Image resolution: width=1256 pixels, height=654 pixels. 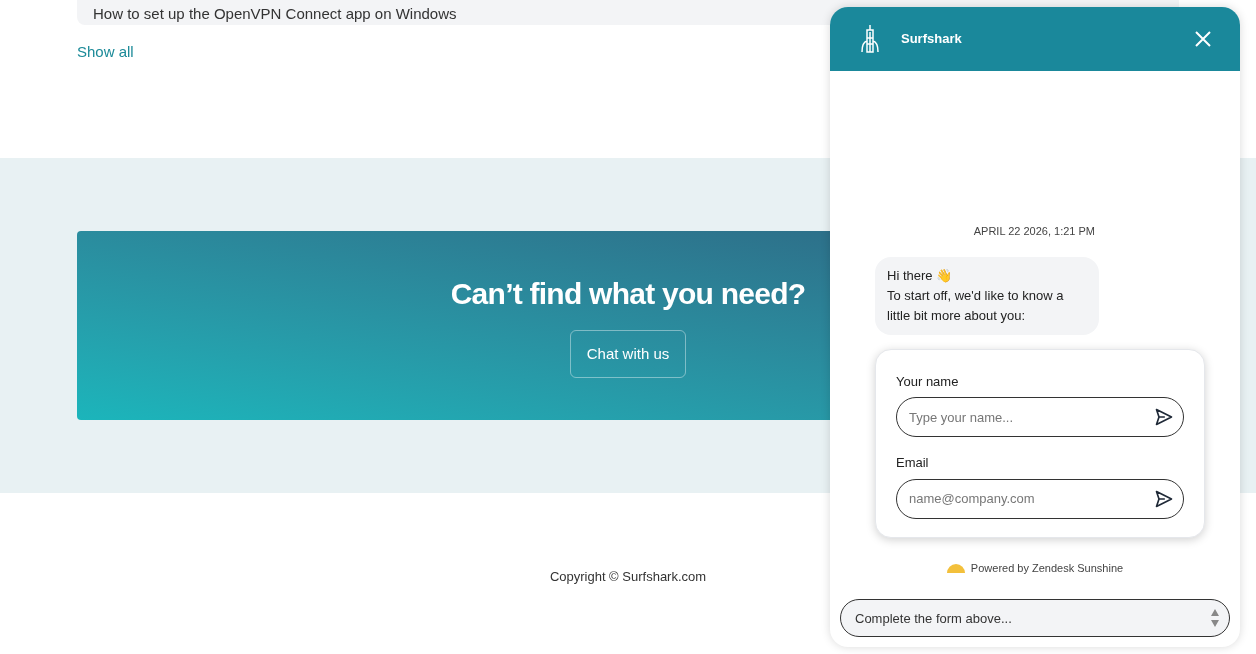 I want to click on chat-with-us-button: Chat with us, so click(x=628, y=354).